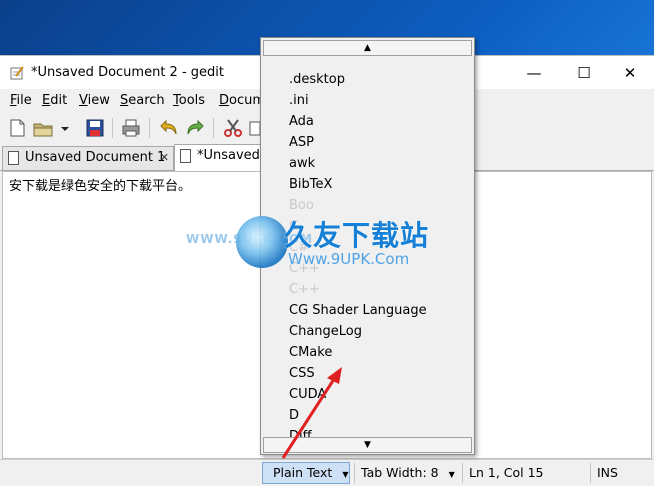 The height and width of the screenshot is (486, 654). What do you see at coordinates (299, 247) in the screenshot?
I see `language-menu-item: C#` at bounding box center [299, 247].